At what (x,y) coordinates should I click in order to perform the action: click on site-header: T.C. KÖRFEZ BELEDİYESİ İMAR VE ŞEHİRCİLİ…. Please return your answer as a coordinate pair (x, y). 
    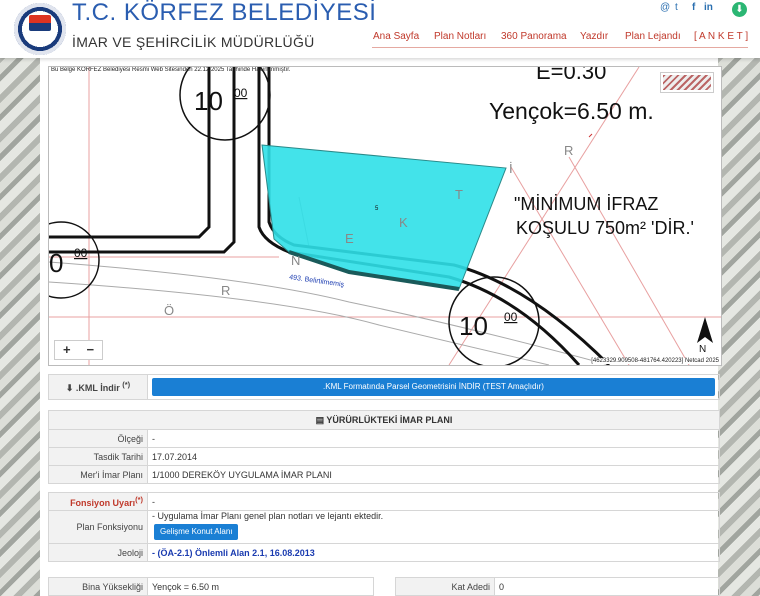
    Looking at the image, I should click on (380, 29).